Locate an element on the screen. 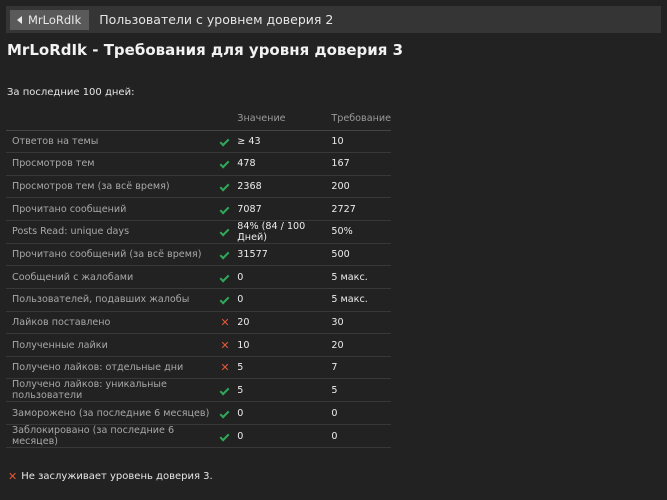  requirement-label: Сообщений с жалобами is located at coordinates (109, 277).